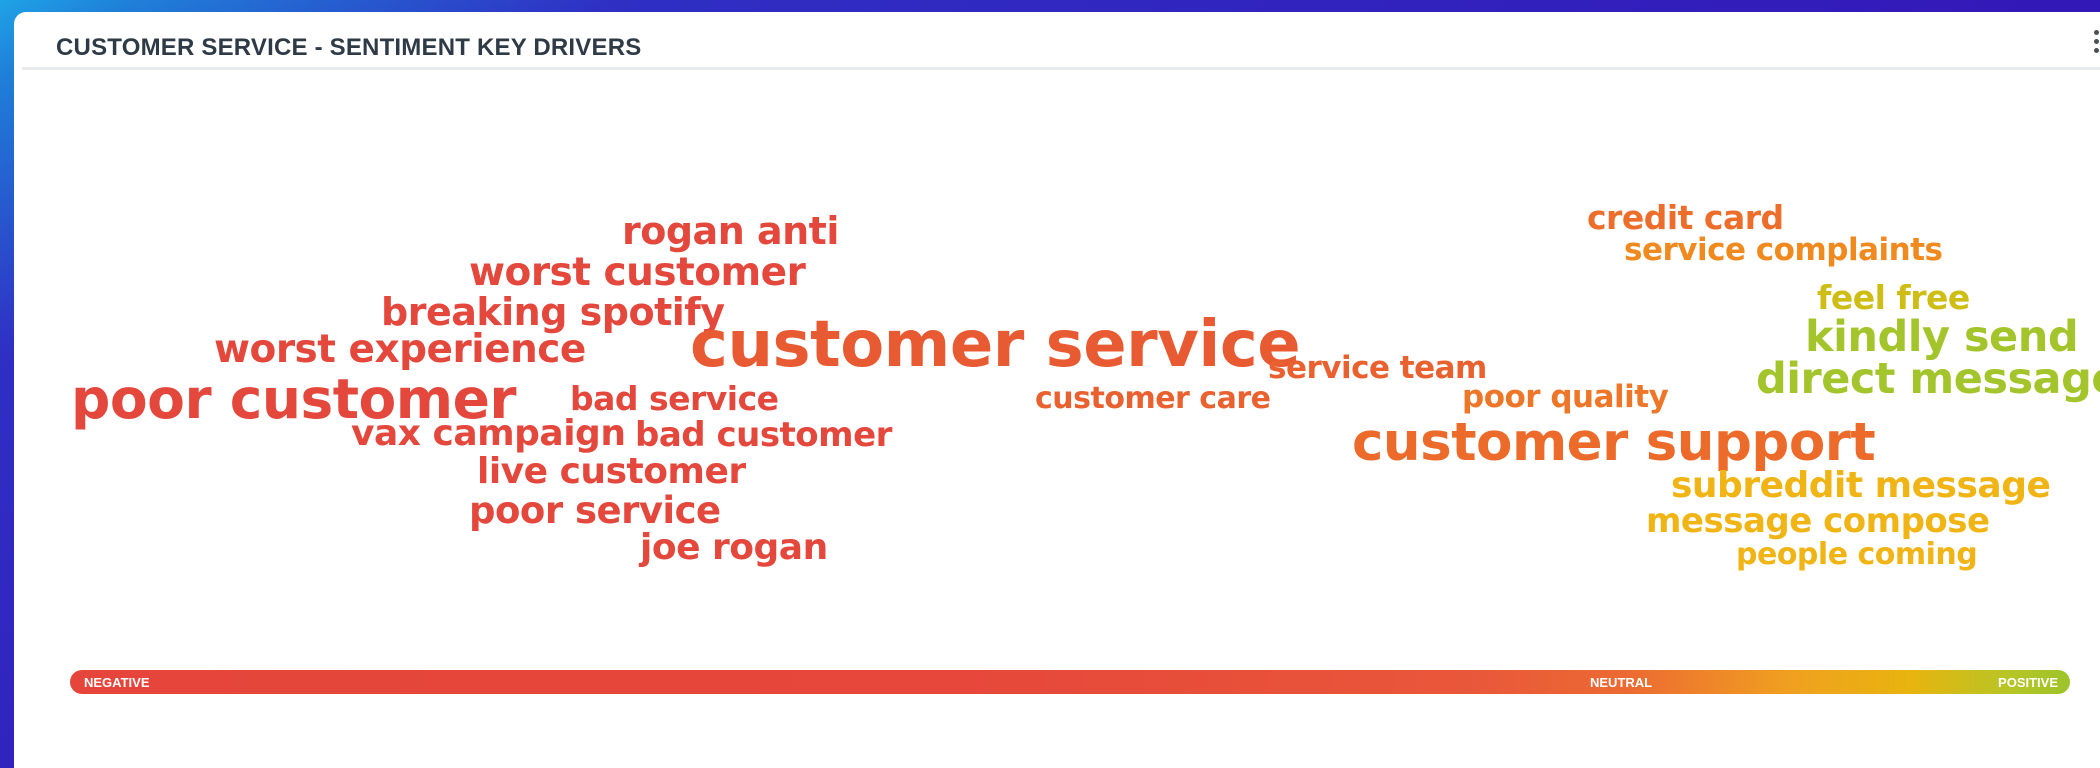 The image size is (2100, 768). What do you see at coordinates (1893, 297) in the screenshot?
I see `word-feel-free: feel free` at bounding box center [1893, 297].